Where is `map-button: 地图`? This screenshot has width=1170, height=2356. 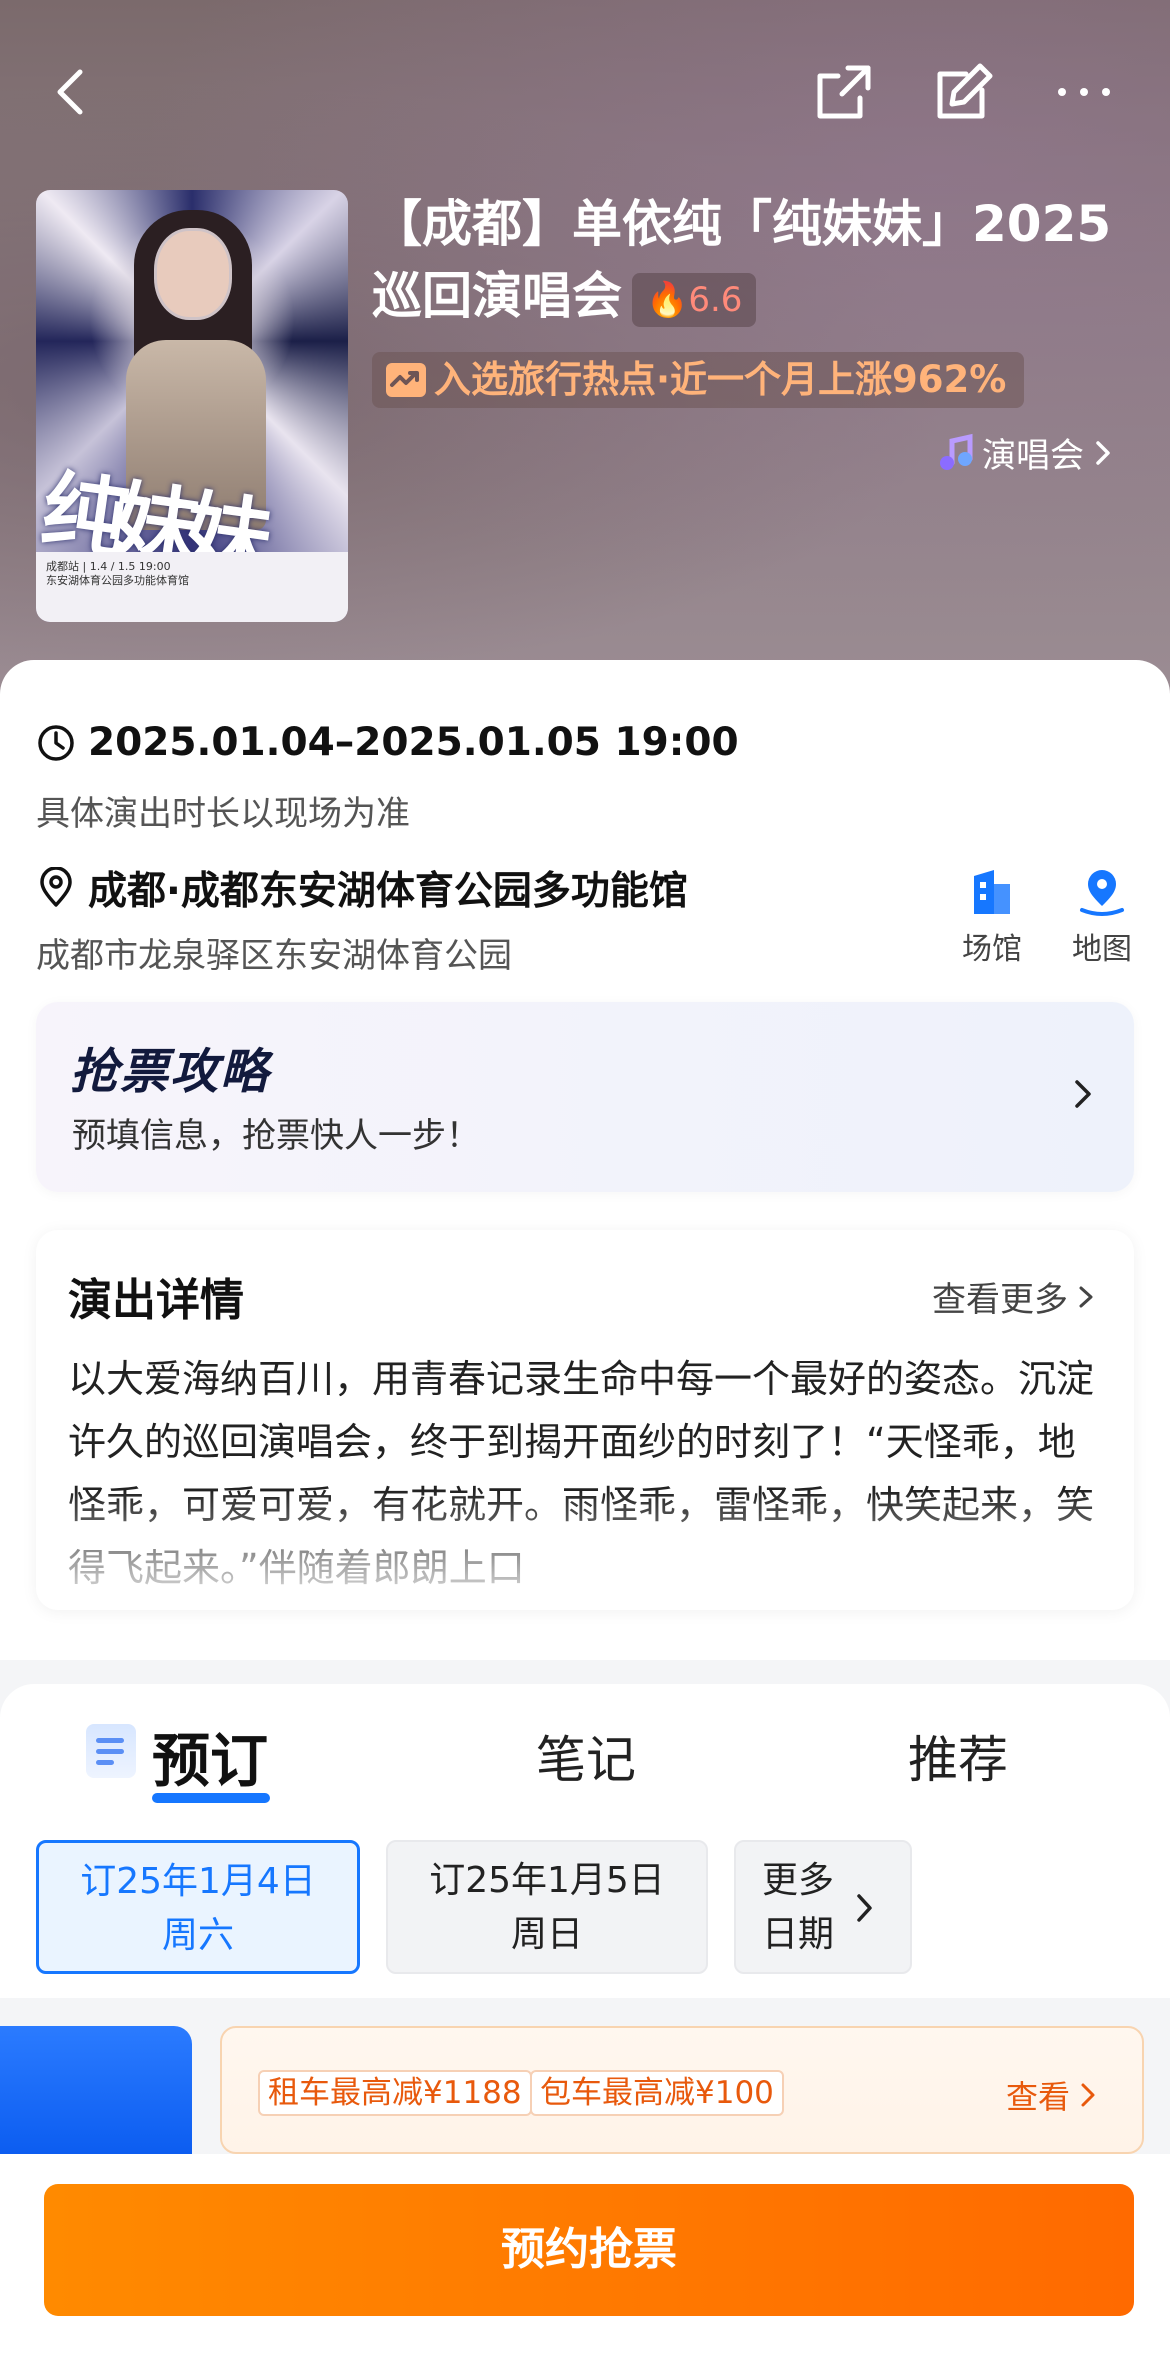 map-button: 地图 is located at coordinates (1102, 917).